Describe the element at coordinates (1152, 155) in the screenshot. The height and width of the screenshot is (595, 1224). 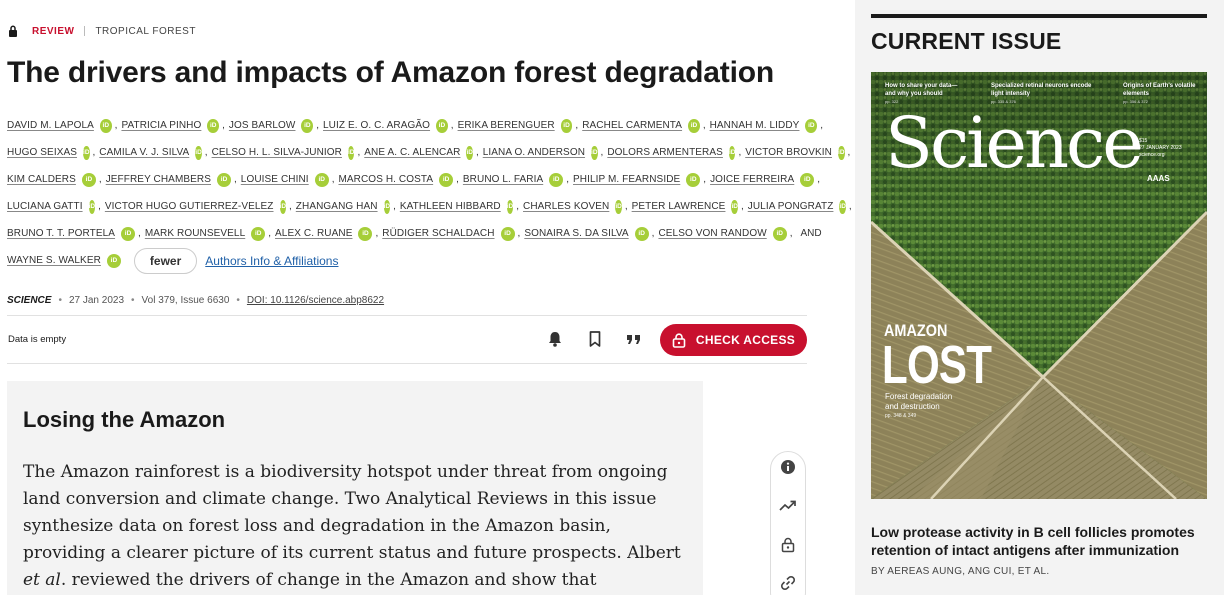
I see `cover-site: science.org` at that location.